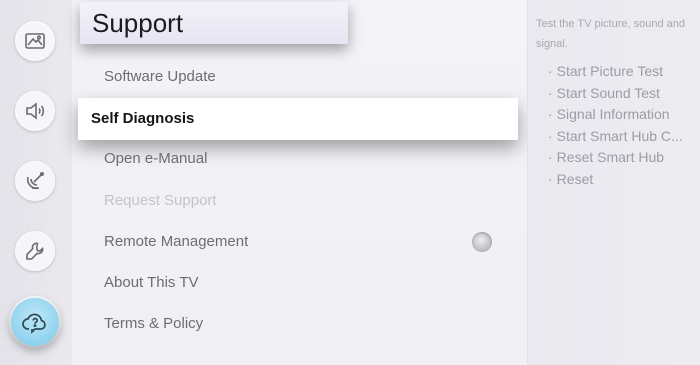 The height and width of the screenshot is (365, 700). I want to click on menu-item-about-this-tv: About This TV, so click(151, 282).